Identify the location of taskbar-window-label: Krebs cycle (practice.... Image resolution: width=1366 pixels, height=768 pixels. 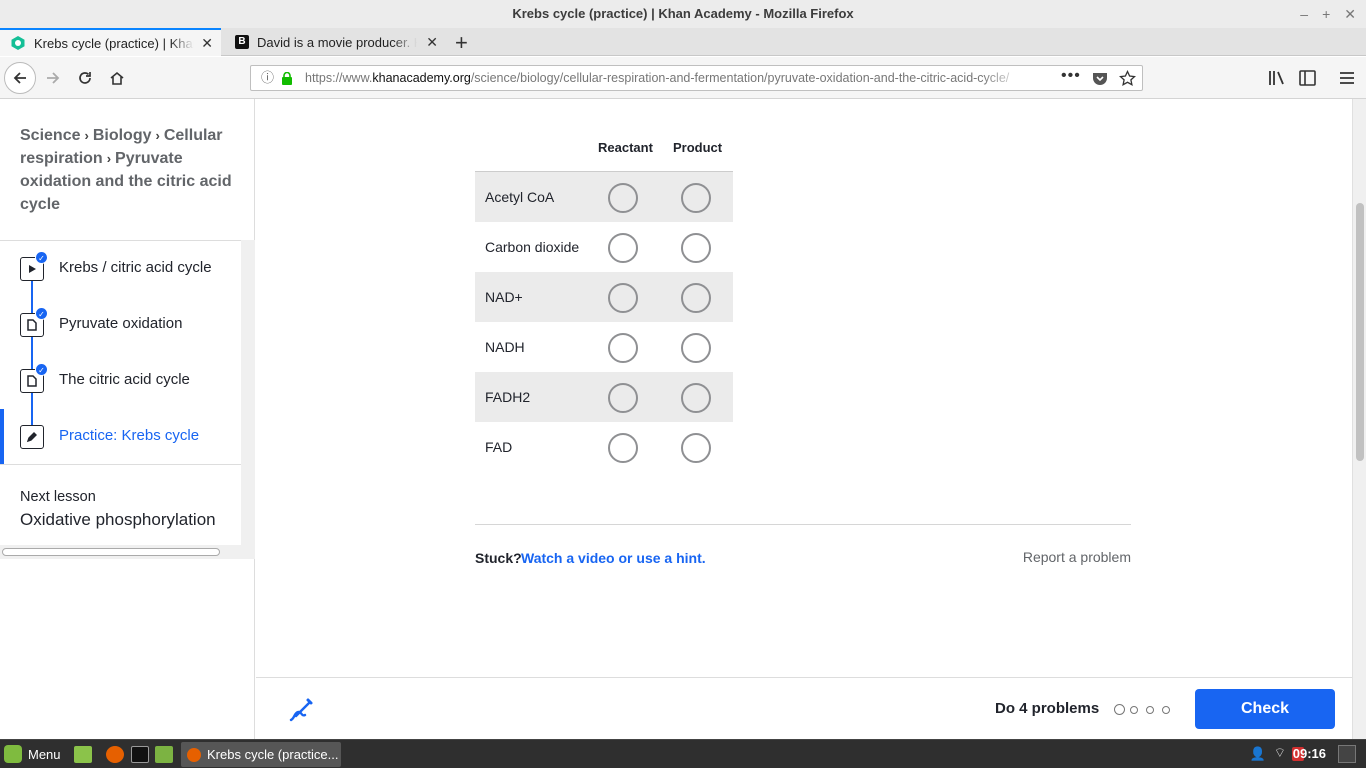
(273, 754).